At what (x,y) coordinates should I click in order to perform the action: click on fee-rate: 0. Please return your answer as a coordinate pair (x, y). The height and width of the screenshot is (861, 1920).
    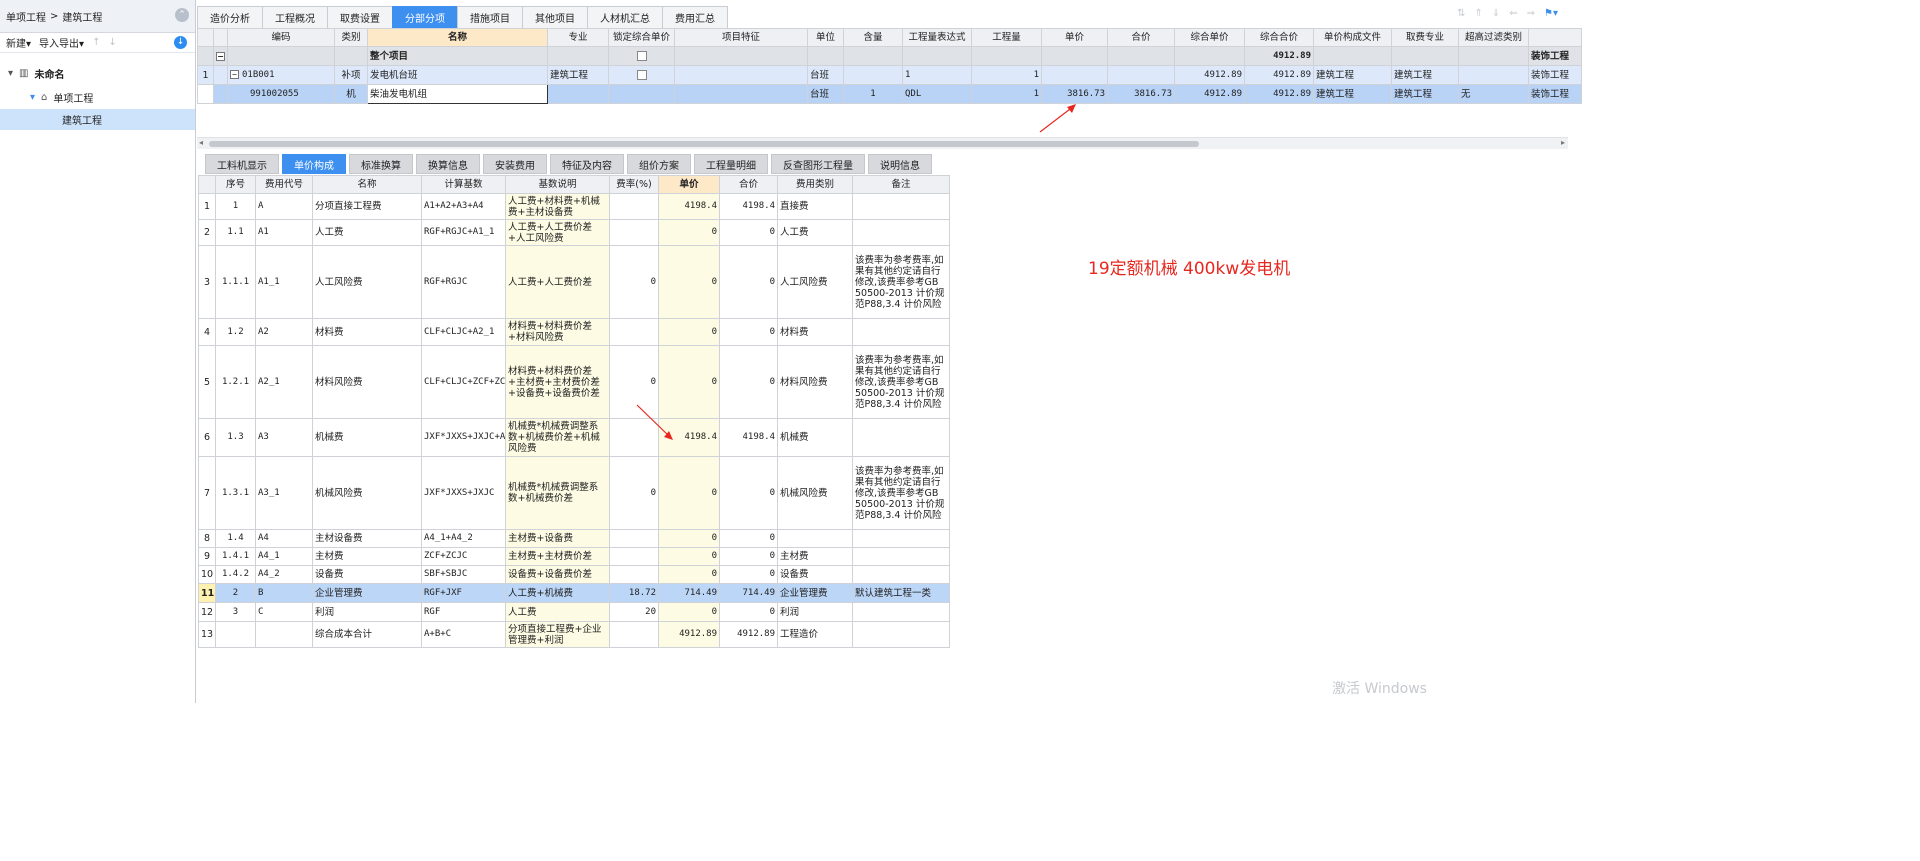
    Looking at the image, I should click on (634, 493).